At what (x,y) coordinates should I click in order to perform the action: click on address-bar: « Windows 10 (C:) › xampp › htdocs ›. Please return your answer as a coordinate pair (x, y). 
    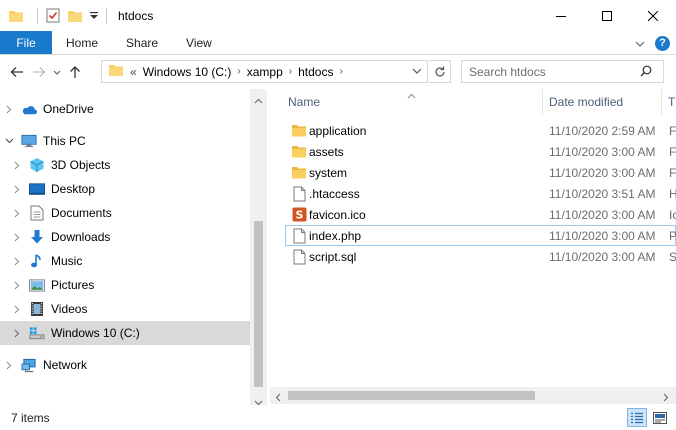
    Looking at the image, I should click on (264, 71).